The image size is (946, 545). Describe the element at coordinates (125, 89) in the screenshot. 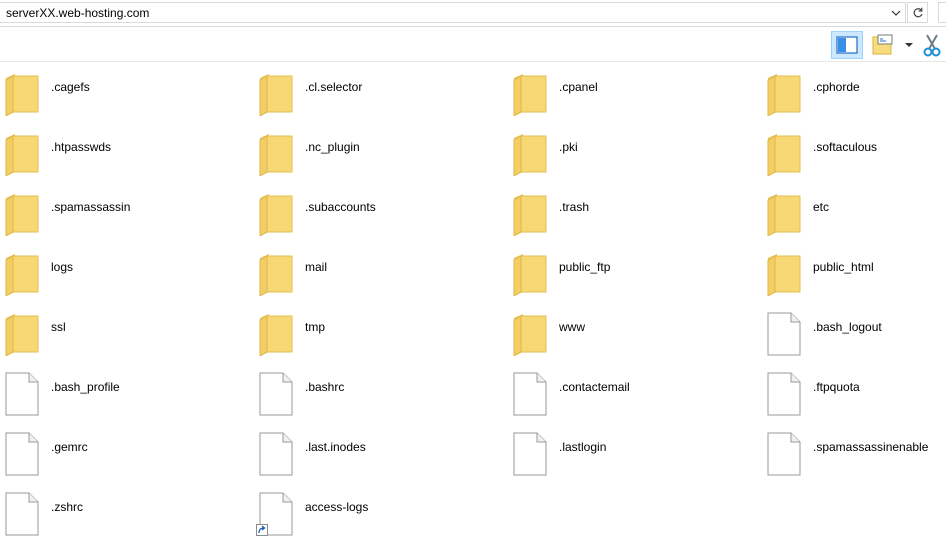

I see `folder-item: .cagefs` at that location.